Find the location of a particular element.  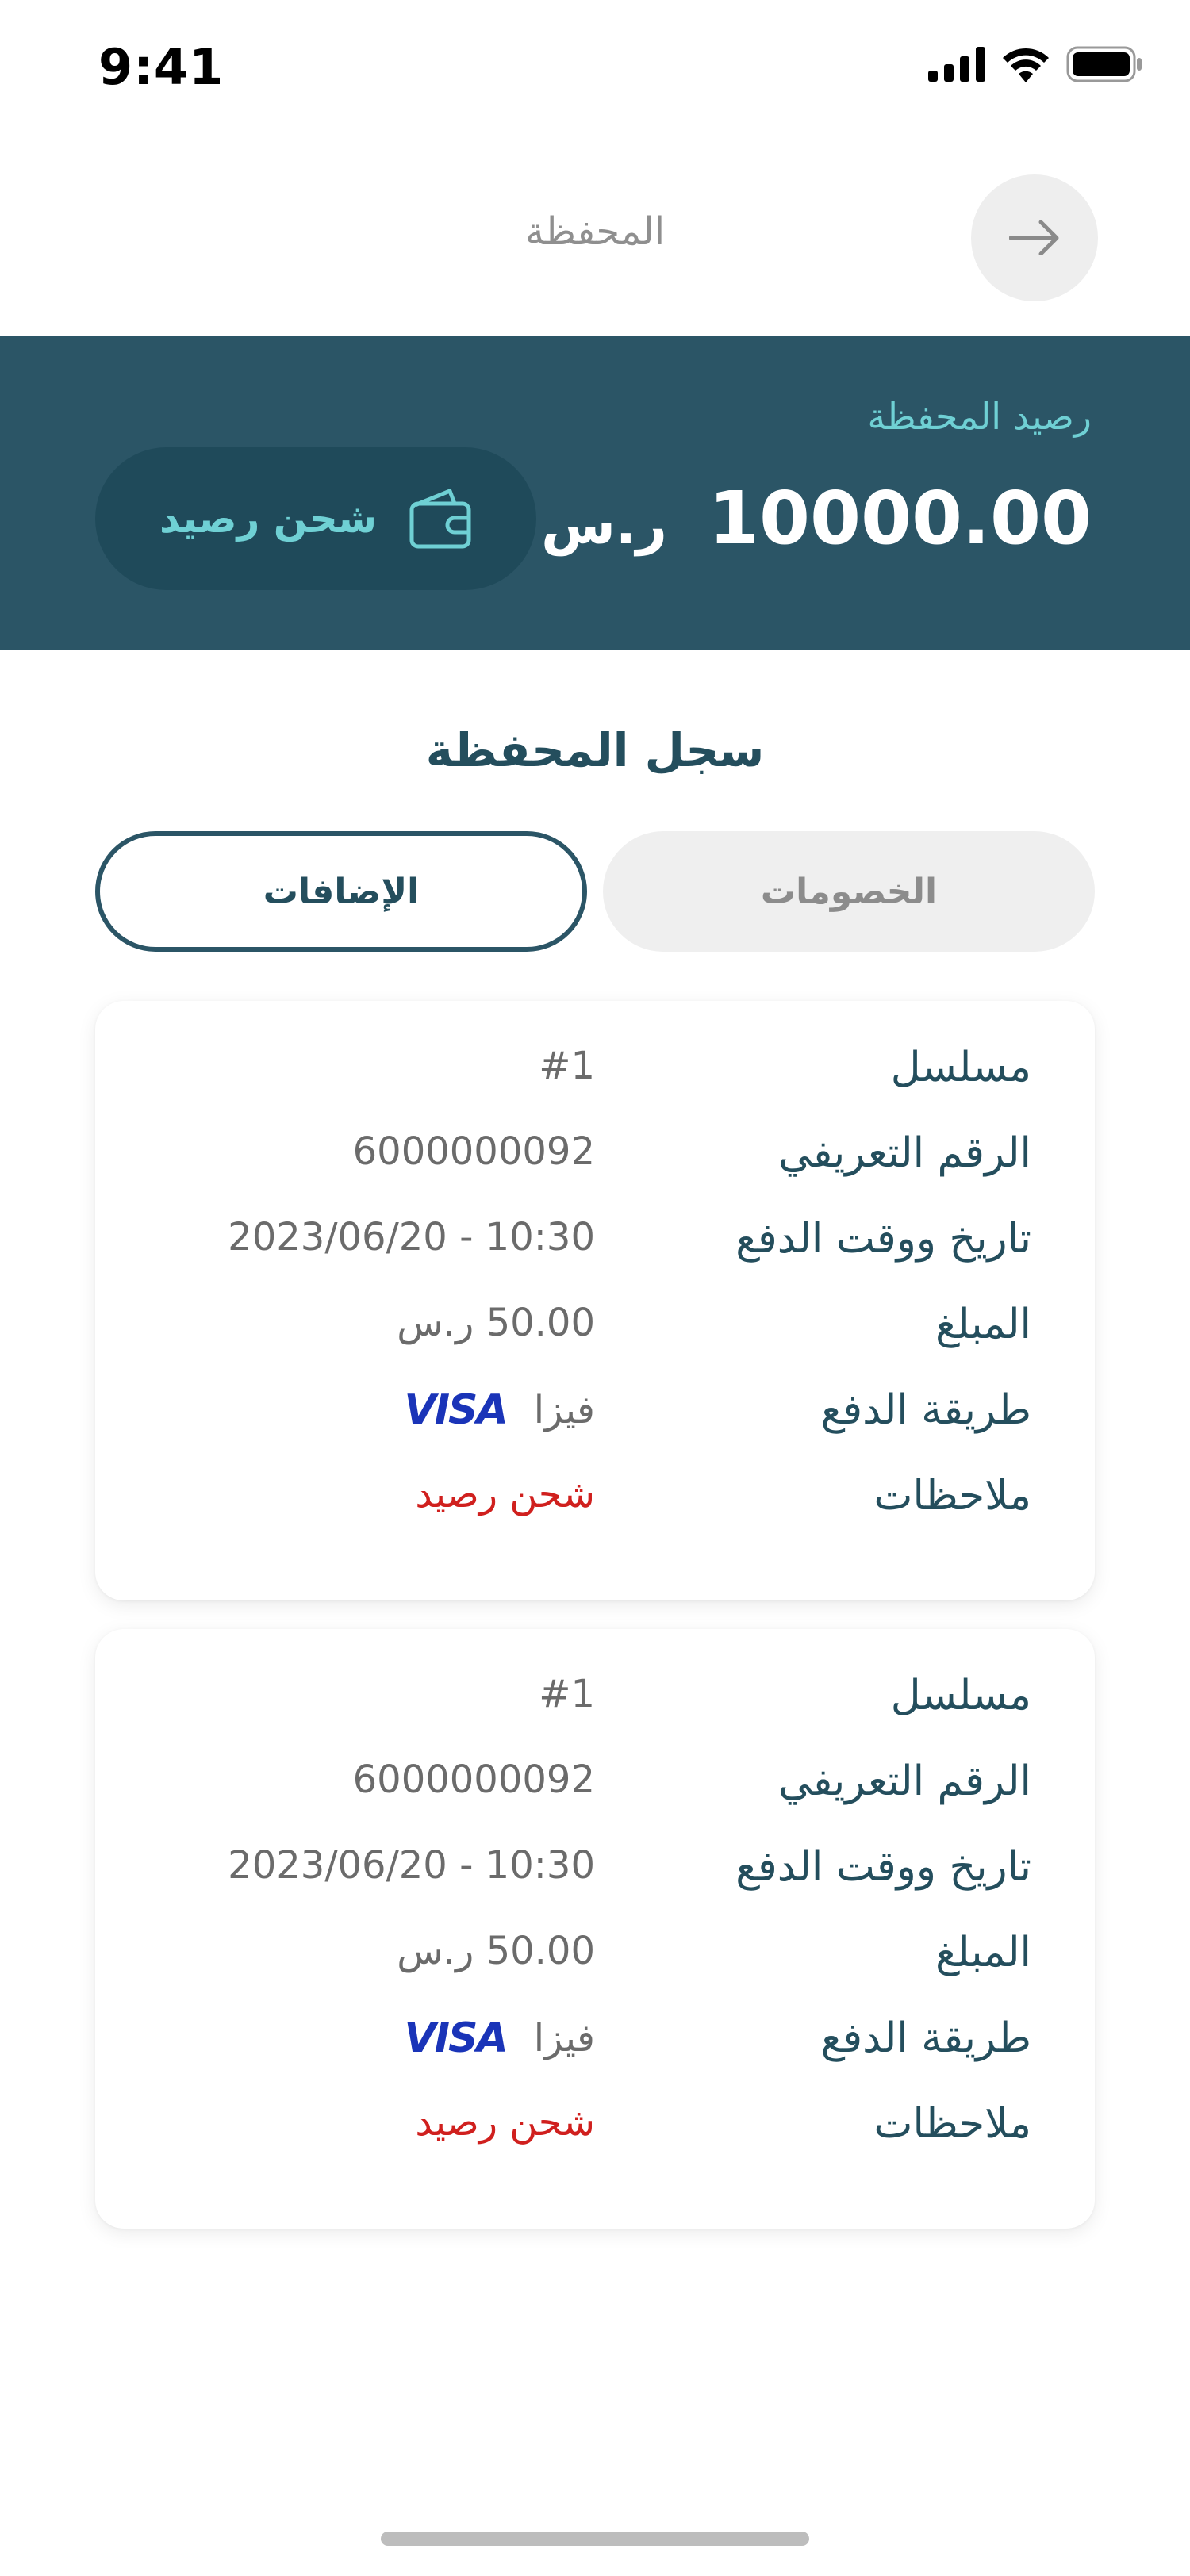

nav-bar: المحفظة is located at coordinates (595, 238).